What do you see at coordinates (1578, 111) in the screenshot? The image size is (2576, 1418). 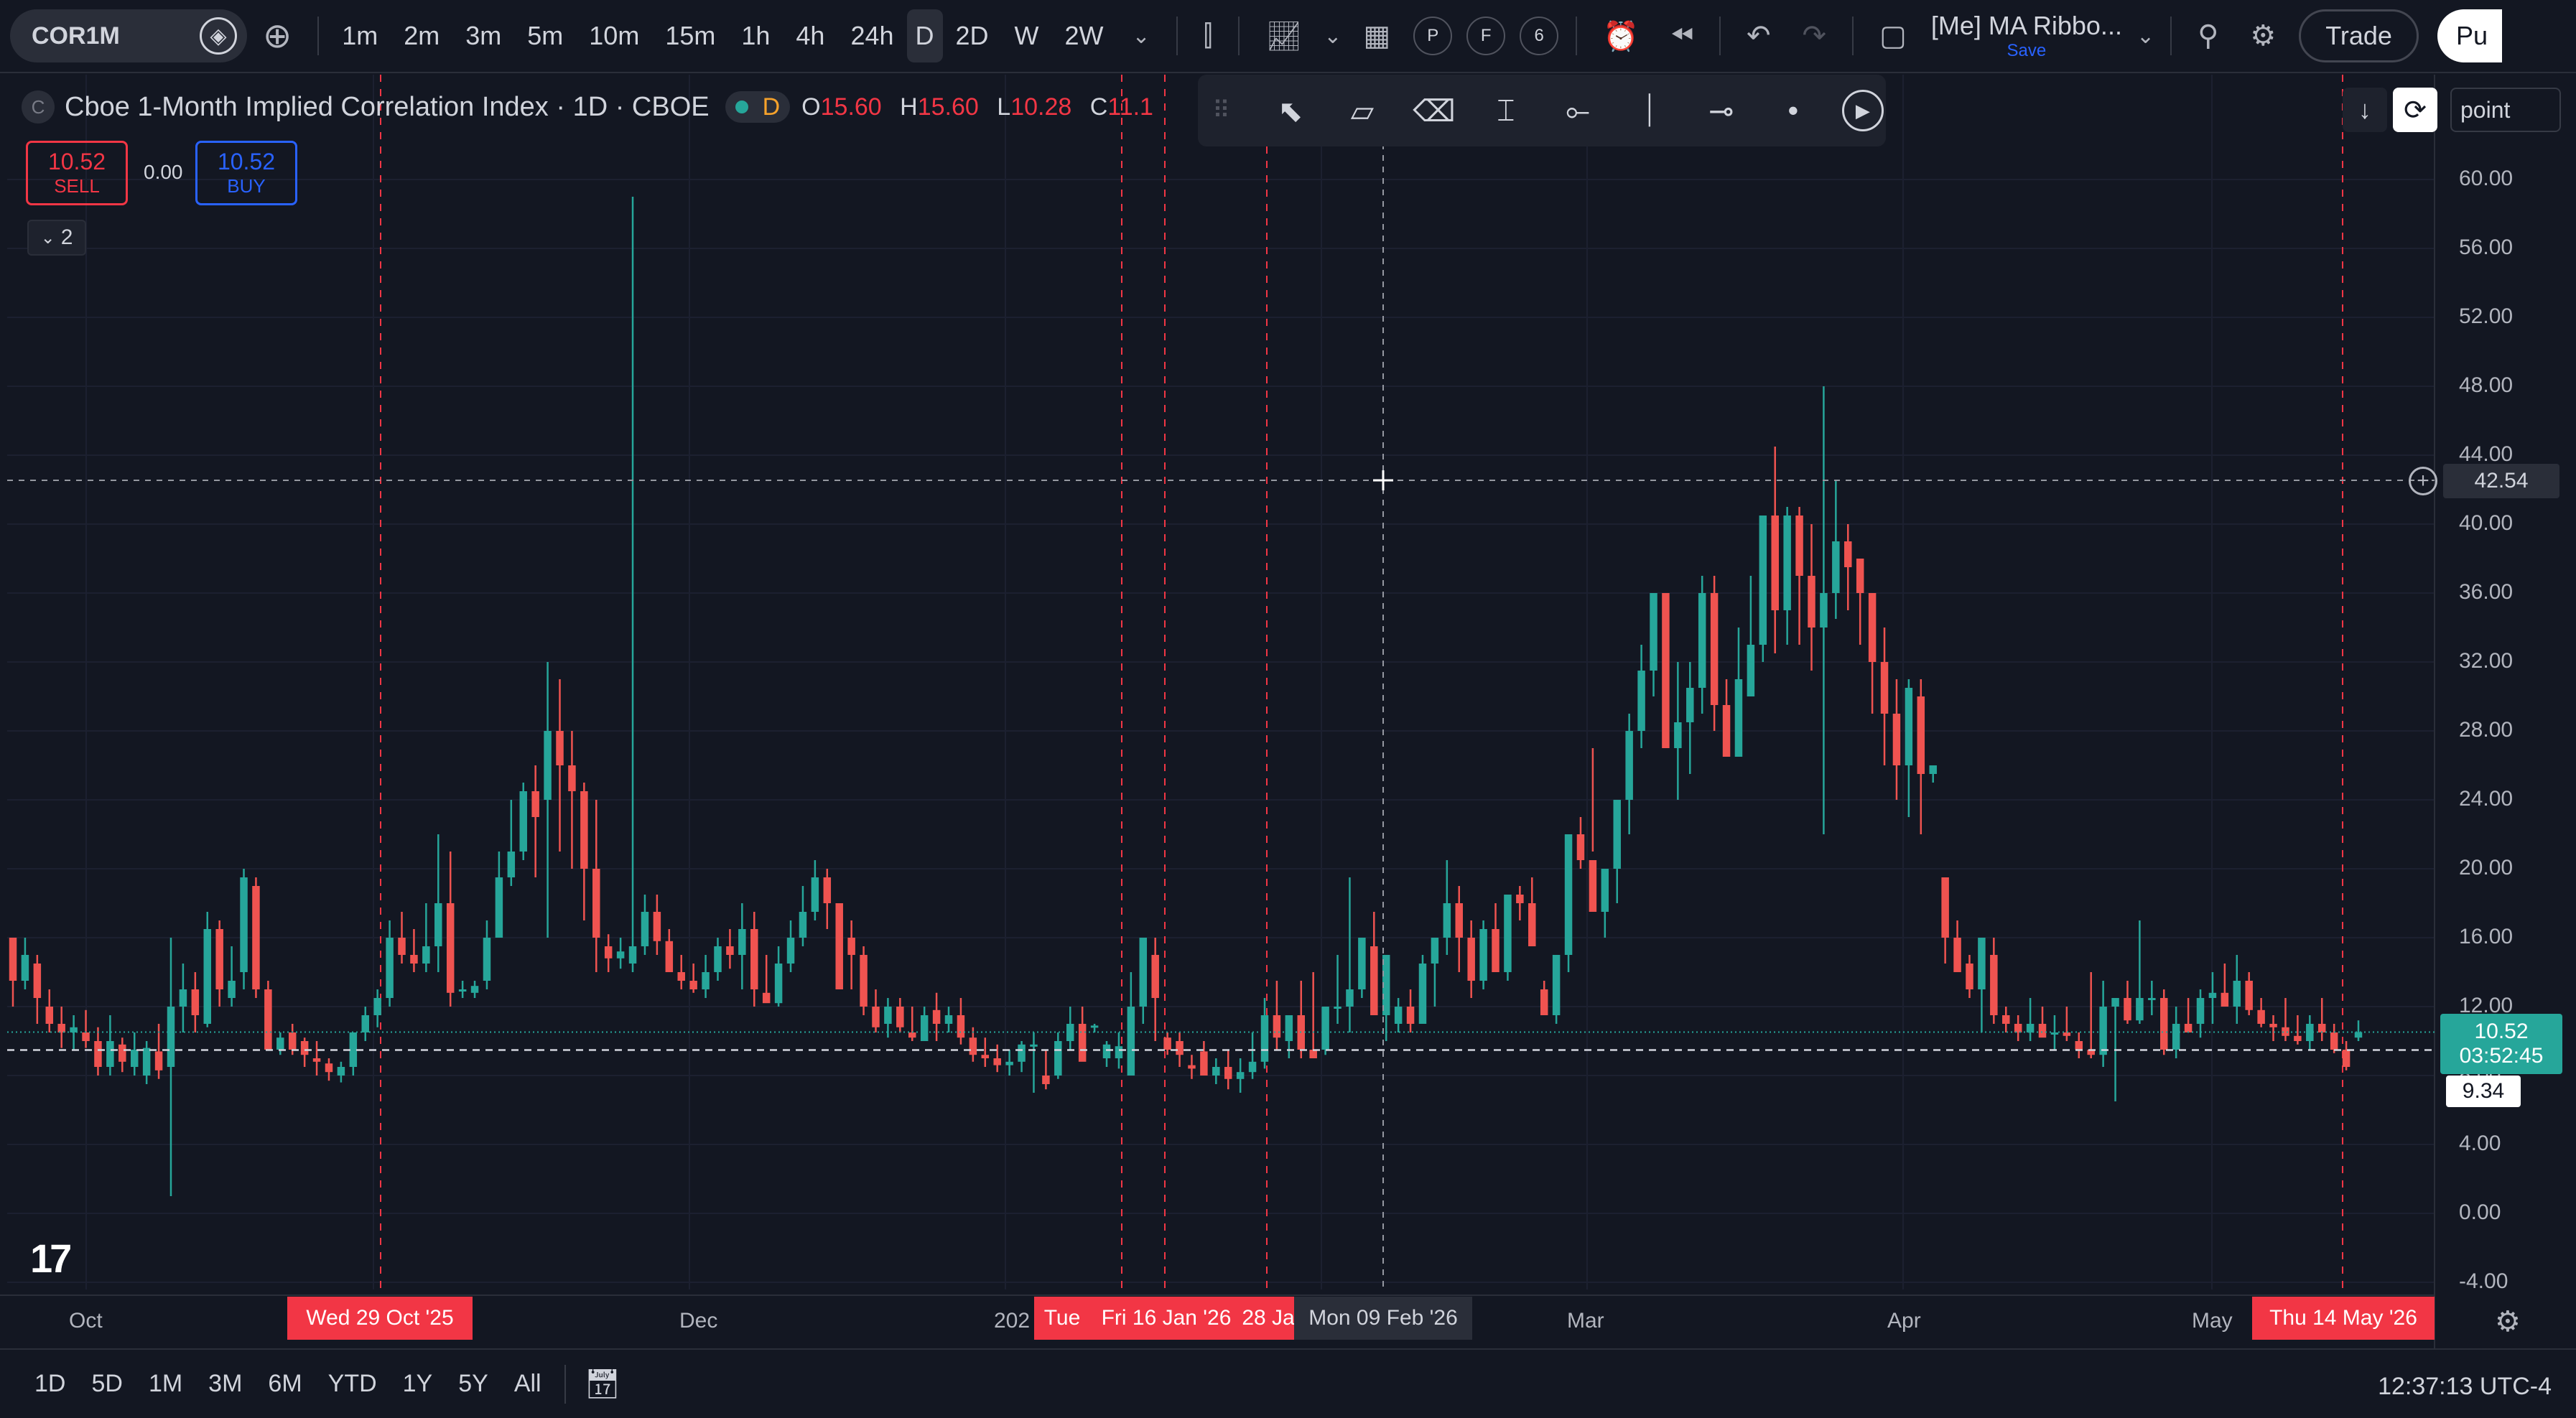 I see `horizontal-ray-icon: ⟜` at bounding box center [1578, 111].